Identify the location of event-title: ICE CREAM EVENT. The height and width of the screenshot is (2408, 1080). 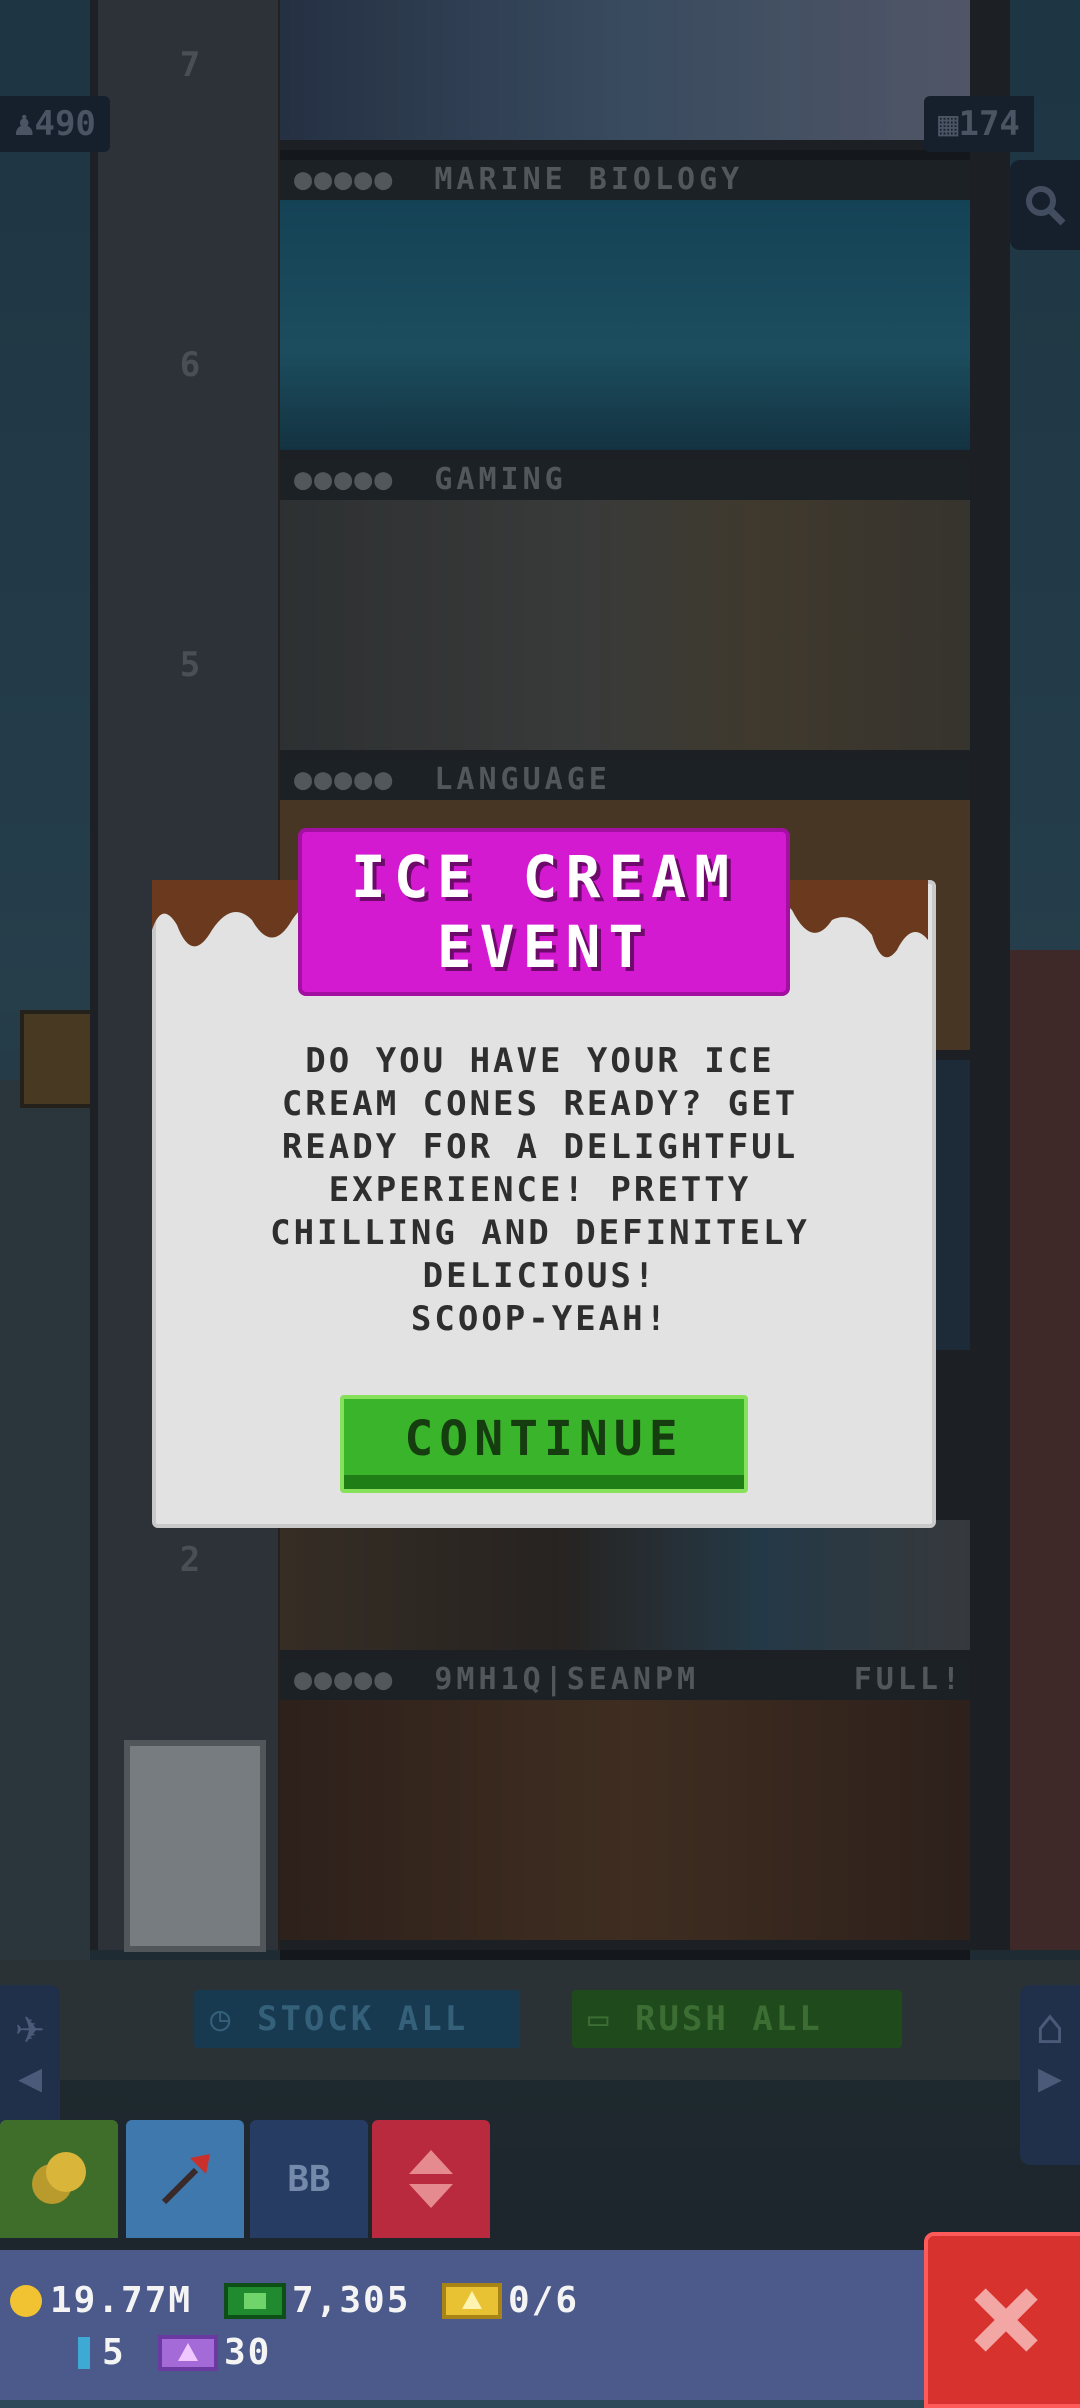
(544, 912).